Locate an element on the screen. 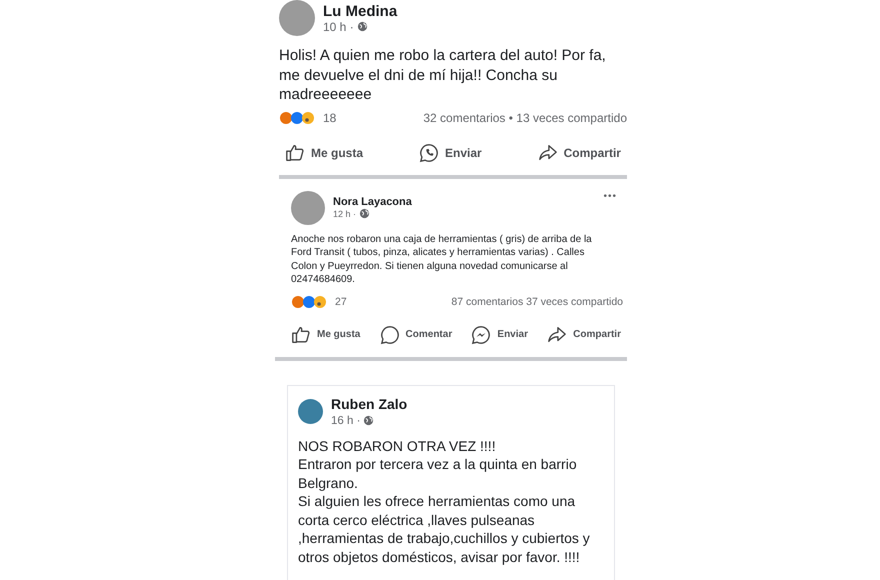 Image resolution: width=880 pixels, height=580 pixels. post-time: 10 h · is located at coordinates (338, 27).